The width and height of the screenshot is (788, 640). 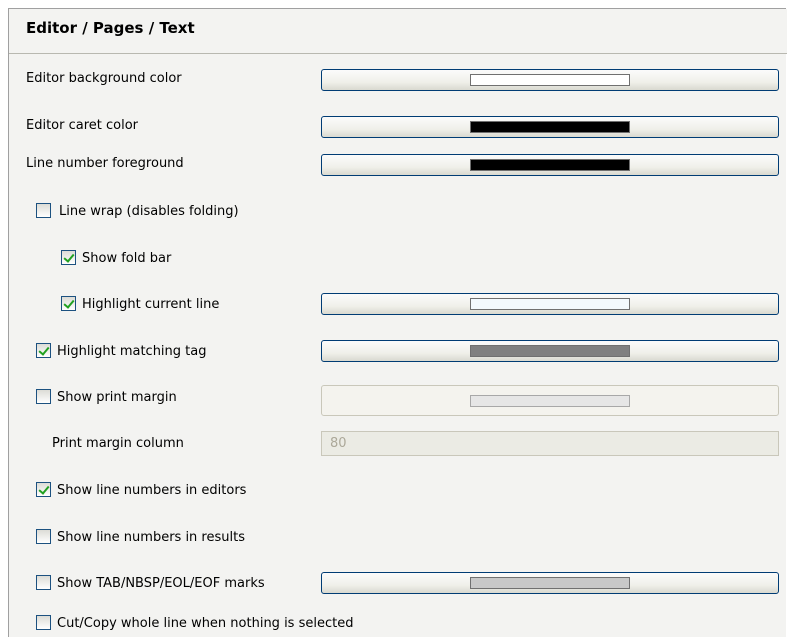 What do you see at coordinates (398, 213) in the screenshot?
I see `row-line-wrap: Line wrap (disables folding)` at bounding box center [398, 213].